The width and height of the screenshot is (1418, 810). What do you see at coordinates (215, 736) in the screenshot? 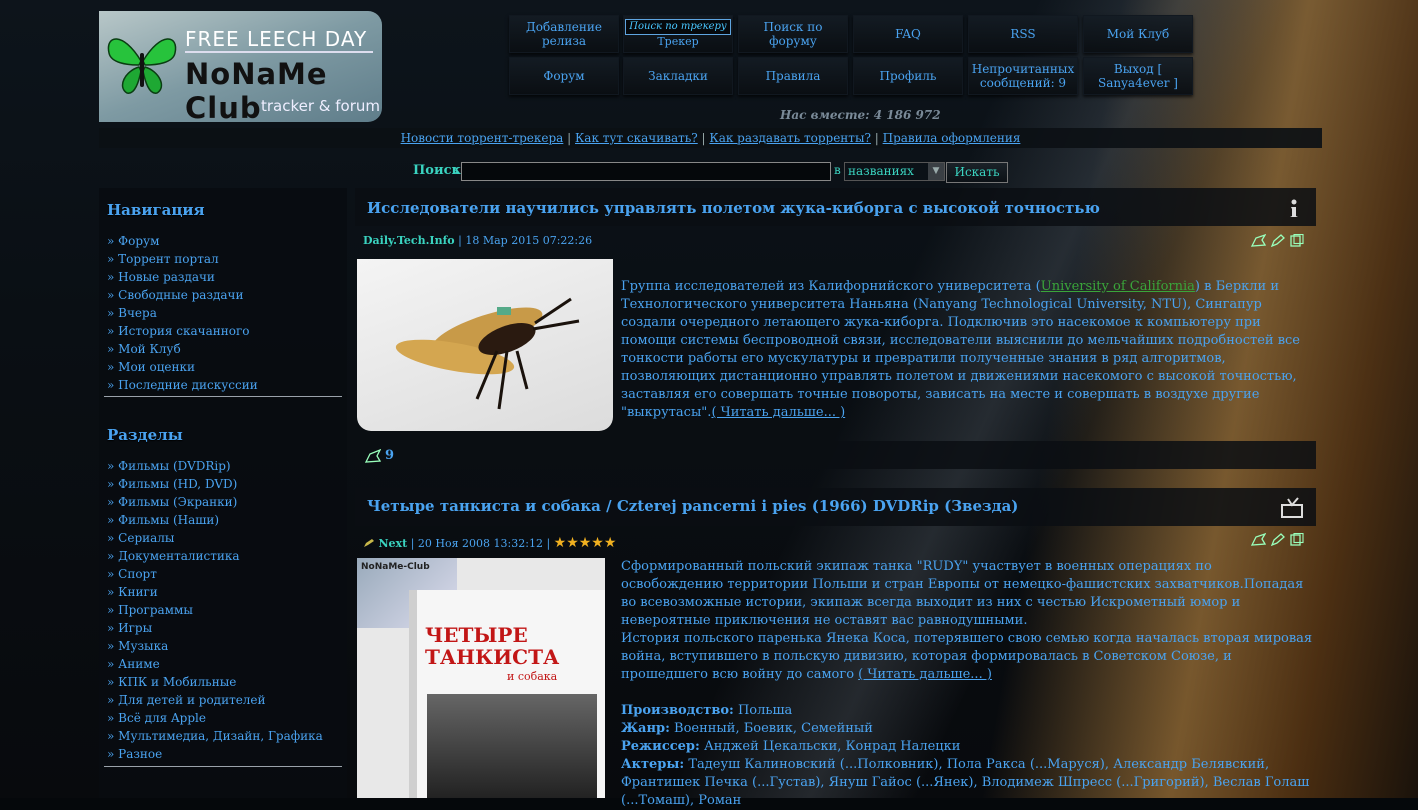
I see `section-item: » Мультимедиа, Дизайн, Графика` at bounding box center [215, 736].